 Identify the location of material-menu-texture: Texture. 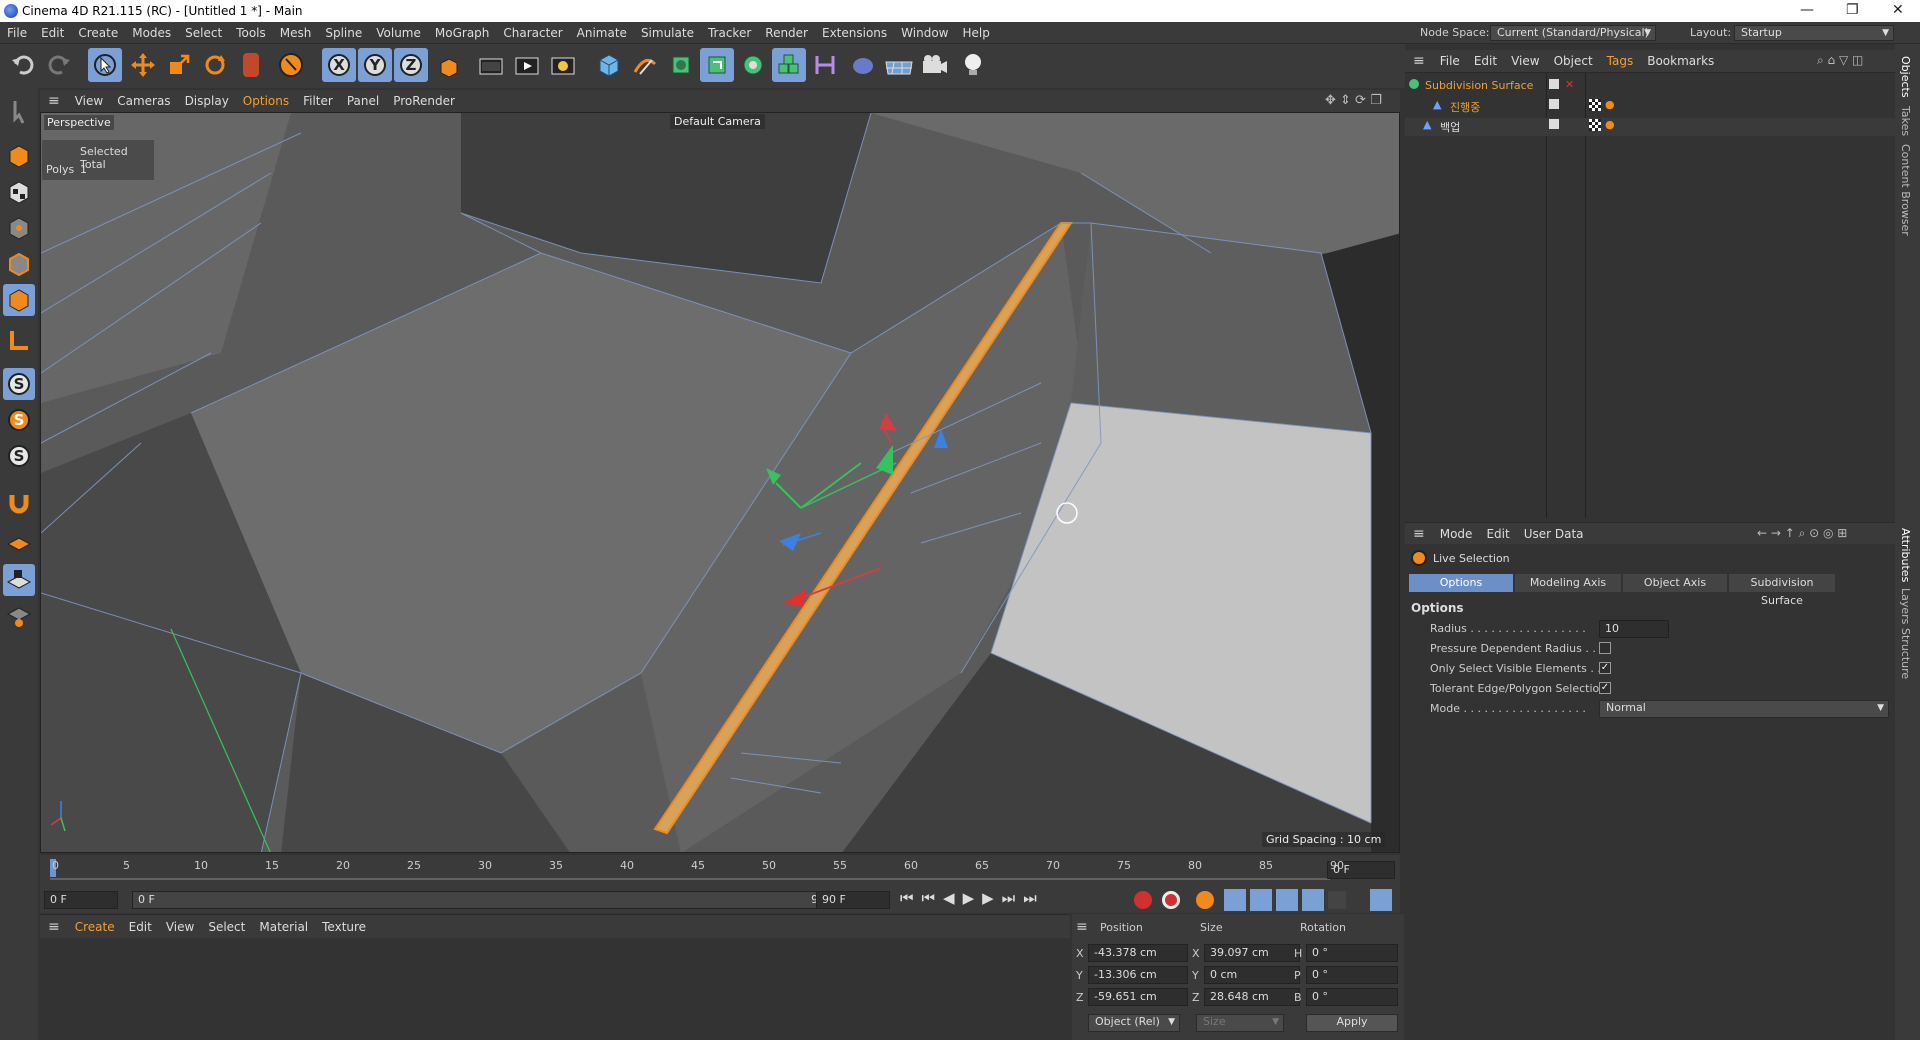
(344, 927).